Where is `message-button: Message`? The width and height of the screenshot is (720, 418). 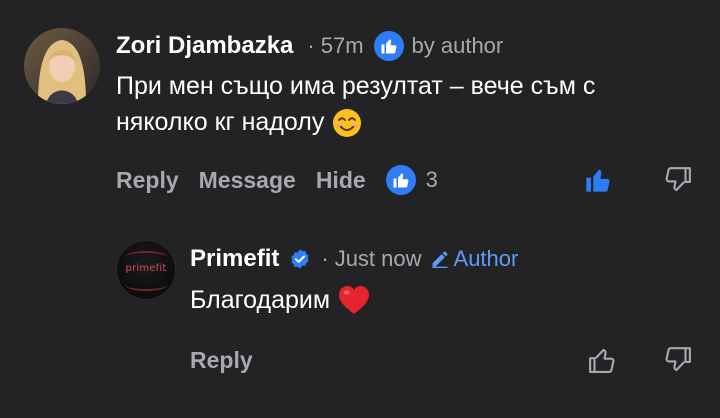
message-button: Message is located at coordinates (247, 180).